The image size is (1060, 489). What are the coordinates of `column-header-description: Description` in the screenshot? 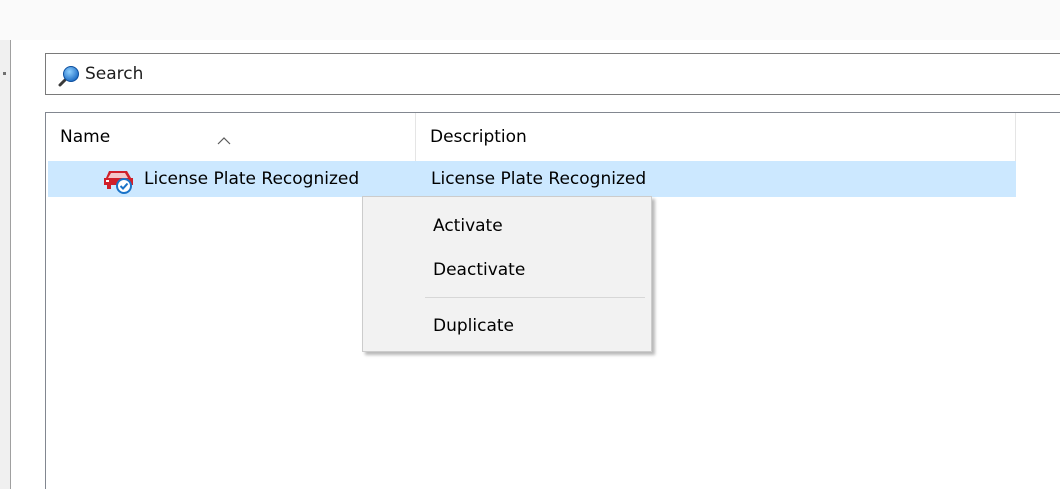 It's located at (716, 137).